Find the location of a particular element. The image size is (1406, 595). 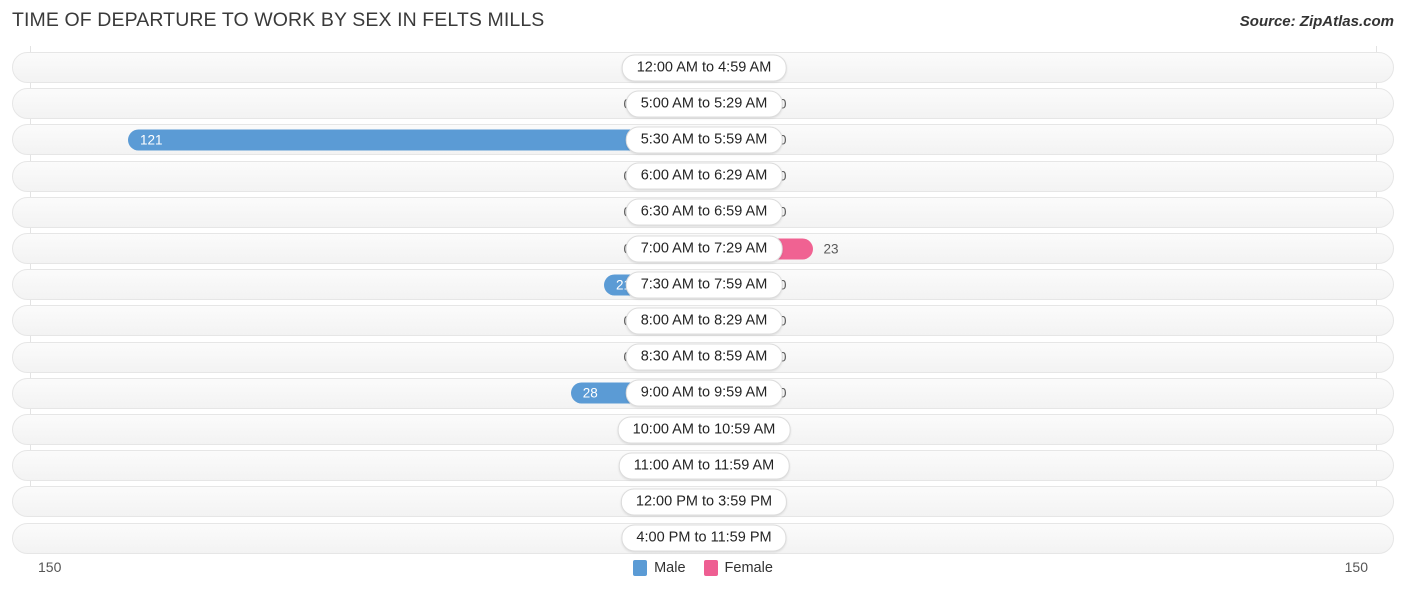

category-label: 10:00 AM to 10:59 AM is located at coordinates (704, 429).